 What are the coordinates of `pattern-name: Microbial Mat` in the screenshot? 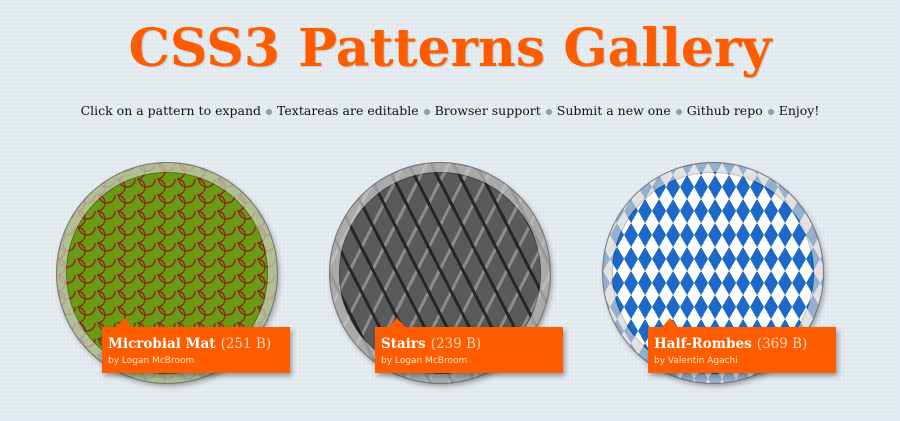 It's located at (162, 344).